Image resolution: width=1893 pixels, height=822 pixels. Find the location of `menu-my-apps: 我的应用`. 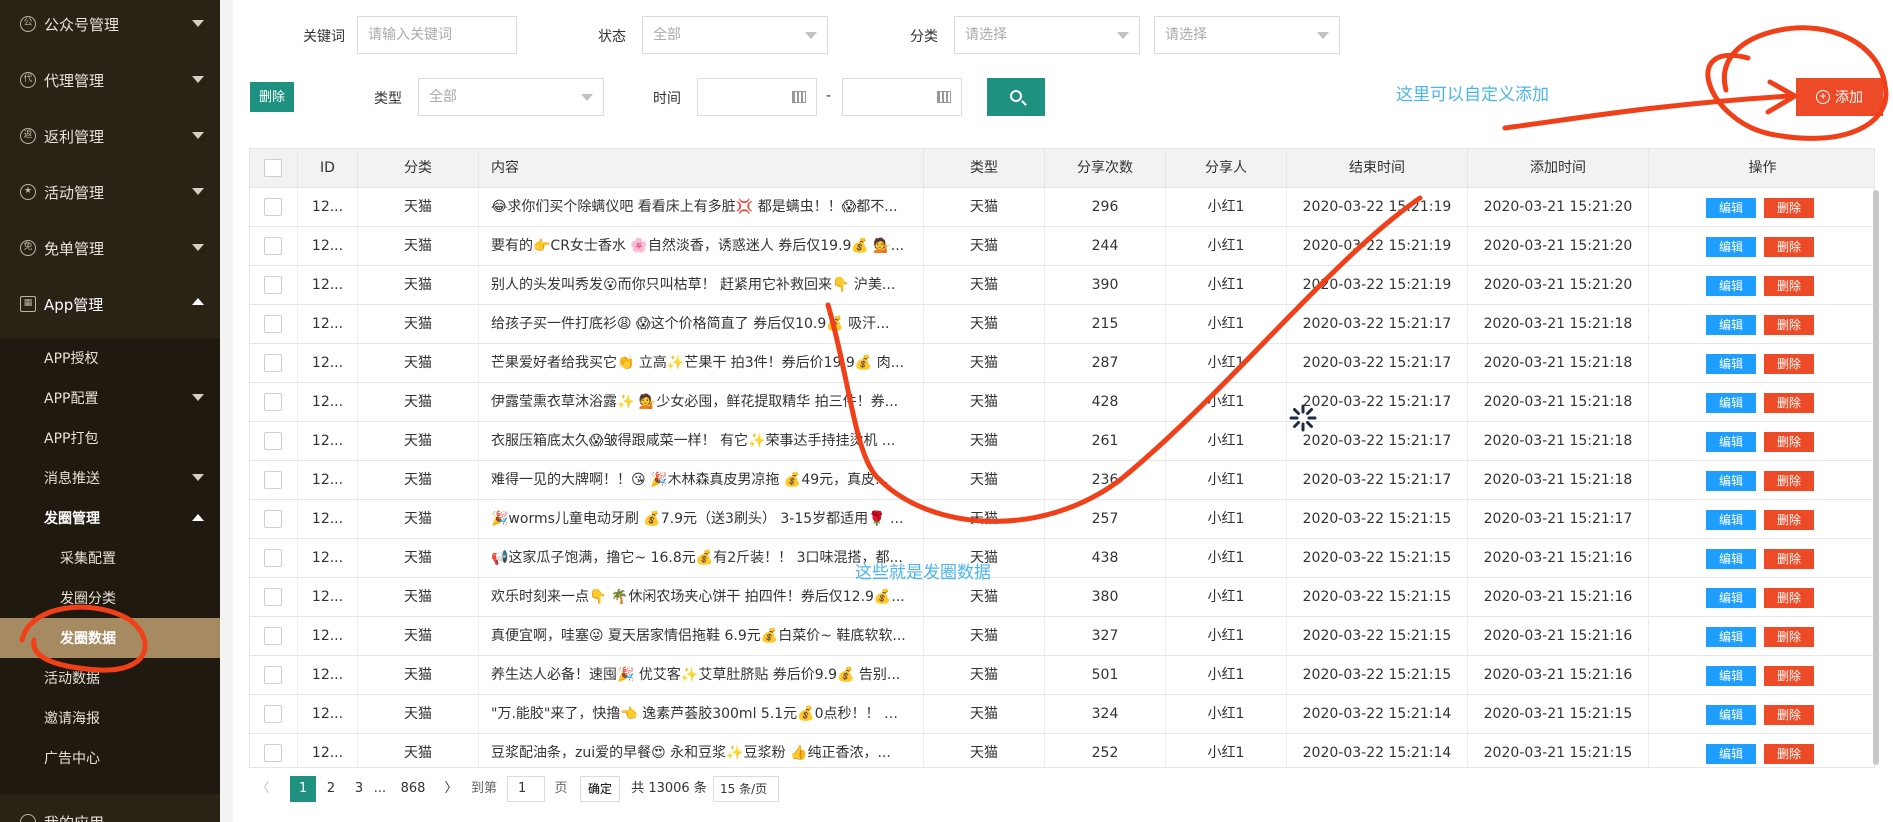

menu-my-apps: 我的应用 is located at coordinates (110, 808).